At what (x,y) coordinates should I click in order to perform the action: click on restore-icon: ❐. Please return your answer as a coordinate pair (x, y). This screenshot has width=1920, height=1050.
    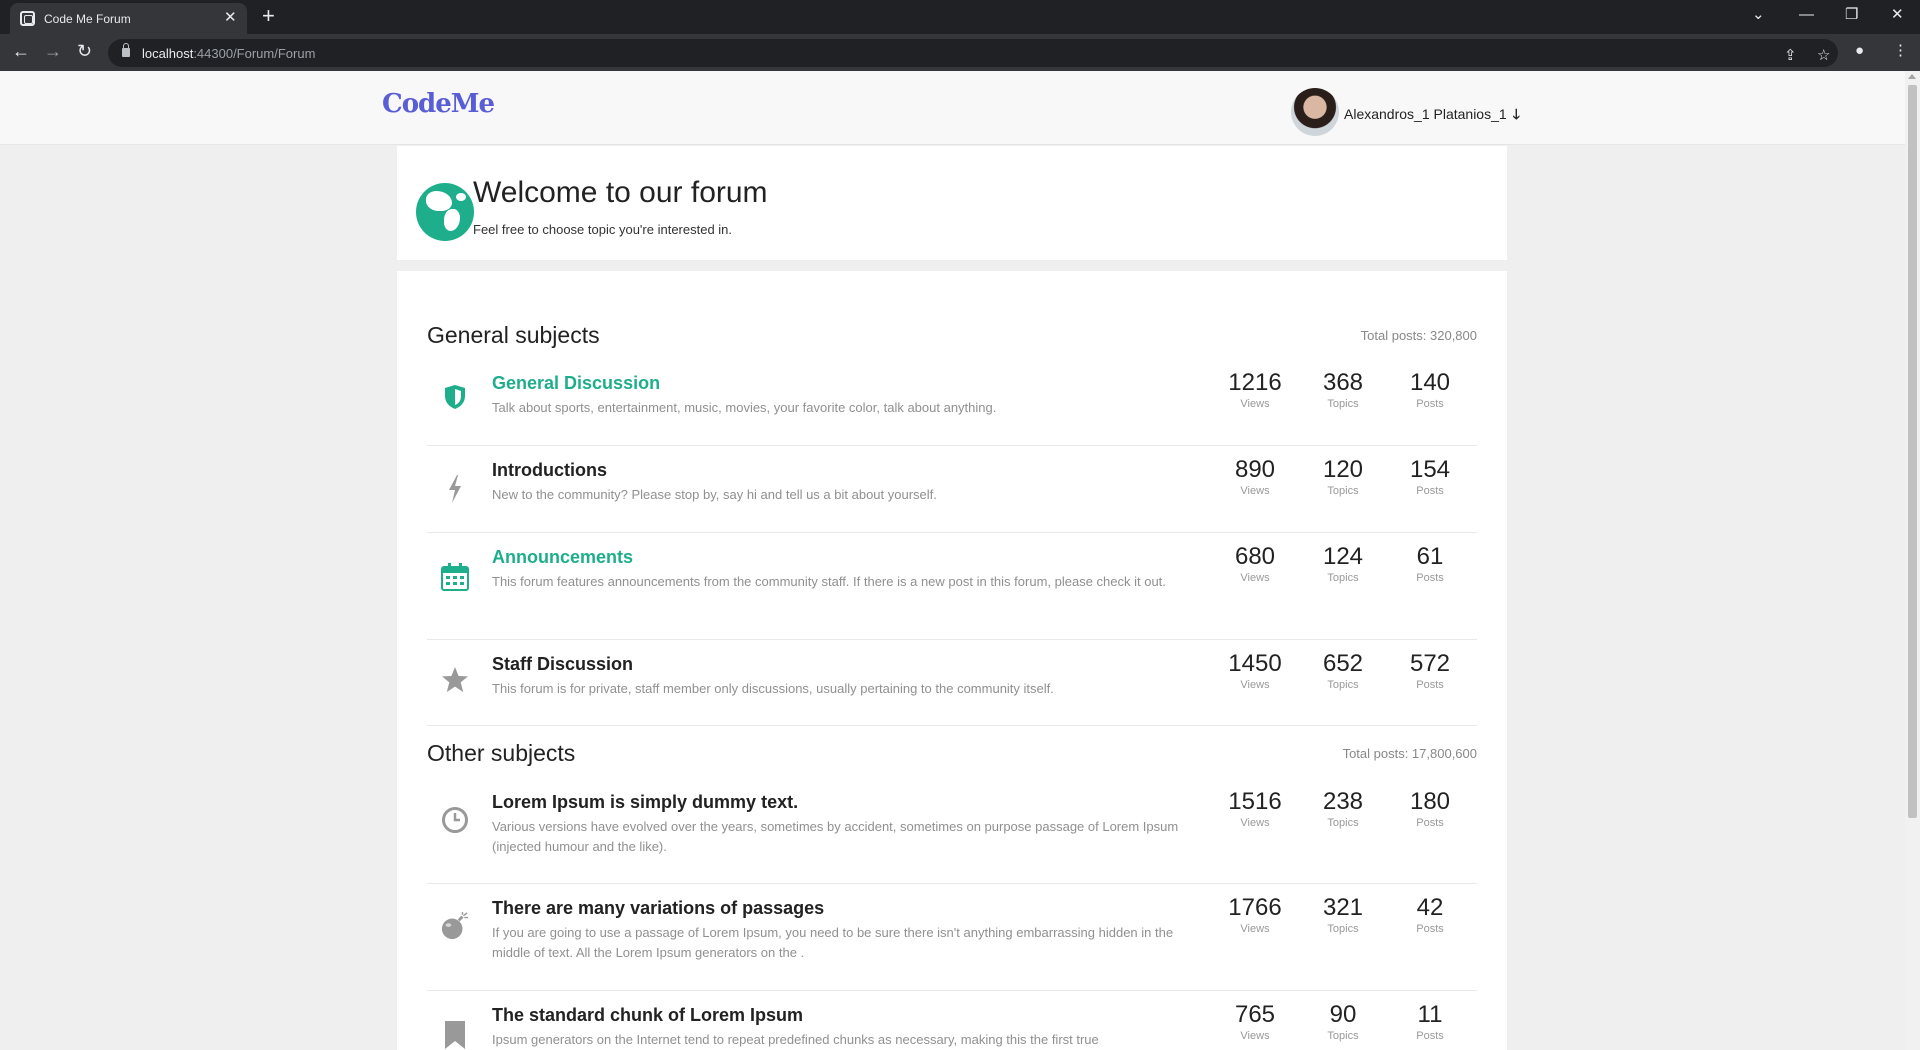
    Looking at the image, I should click on (1851, 15).